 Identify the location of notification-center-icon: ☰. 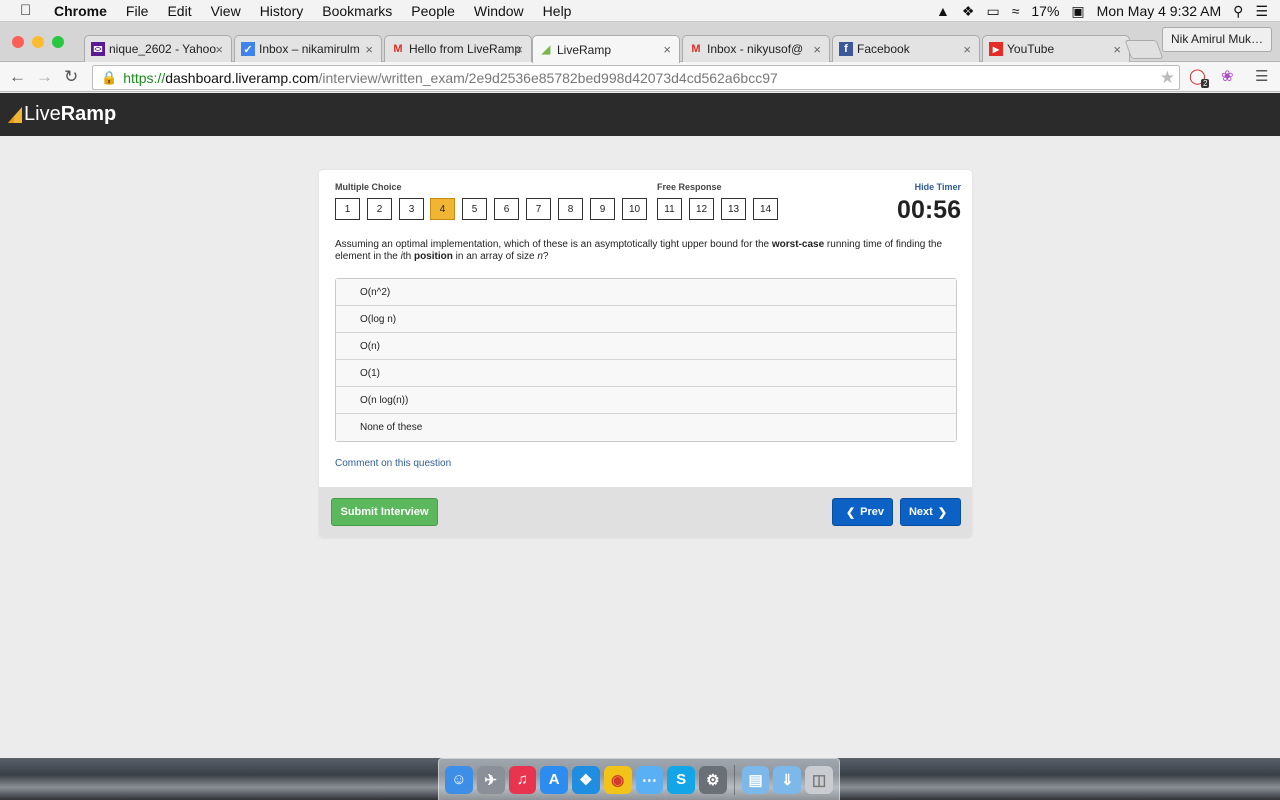
(1261, 11).